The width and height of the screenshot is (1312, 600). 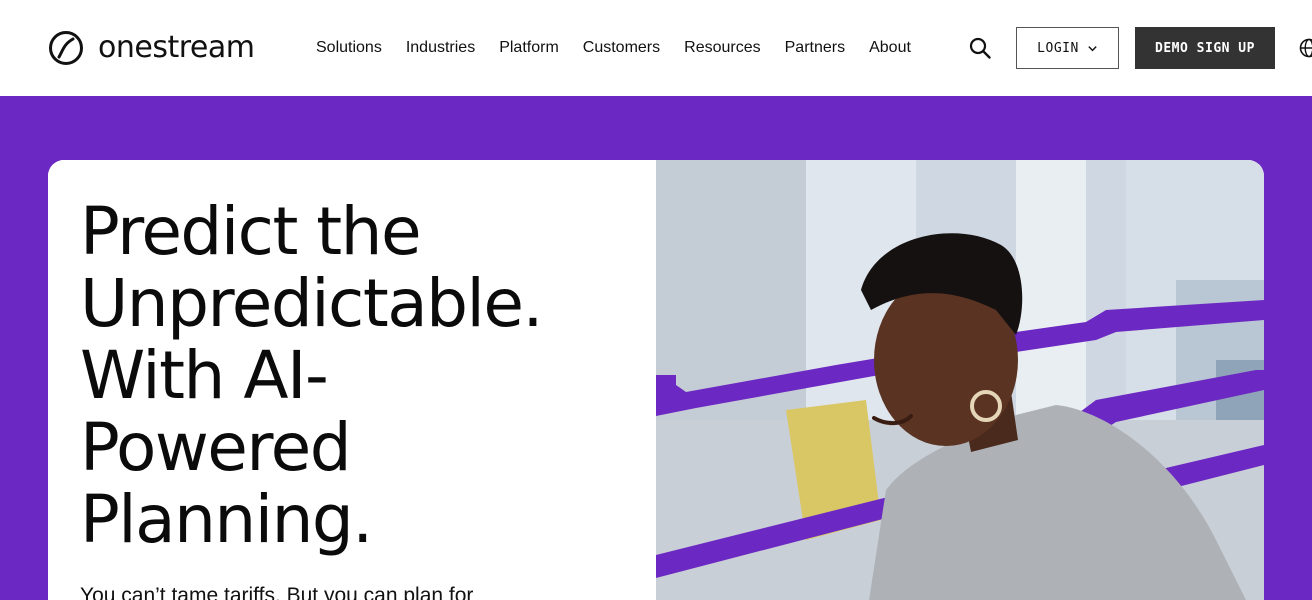 I want to click on headline-line: Powered, so click(x=216, y=447).